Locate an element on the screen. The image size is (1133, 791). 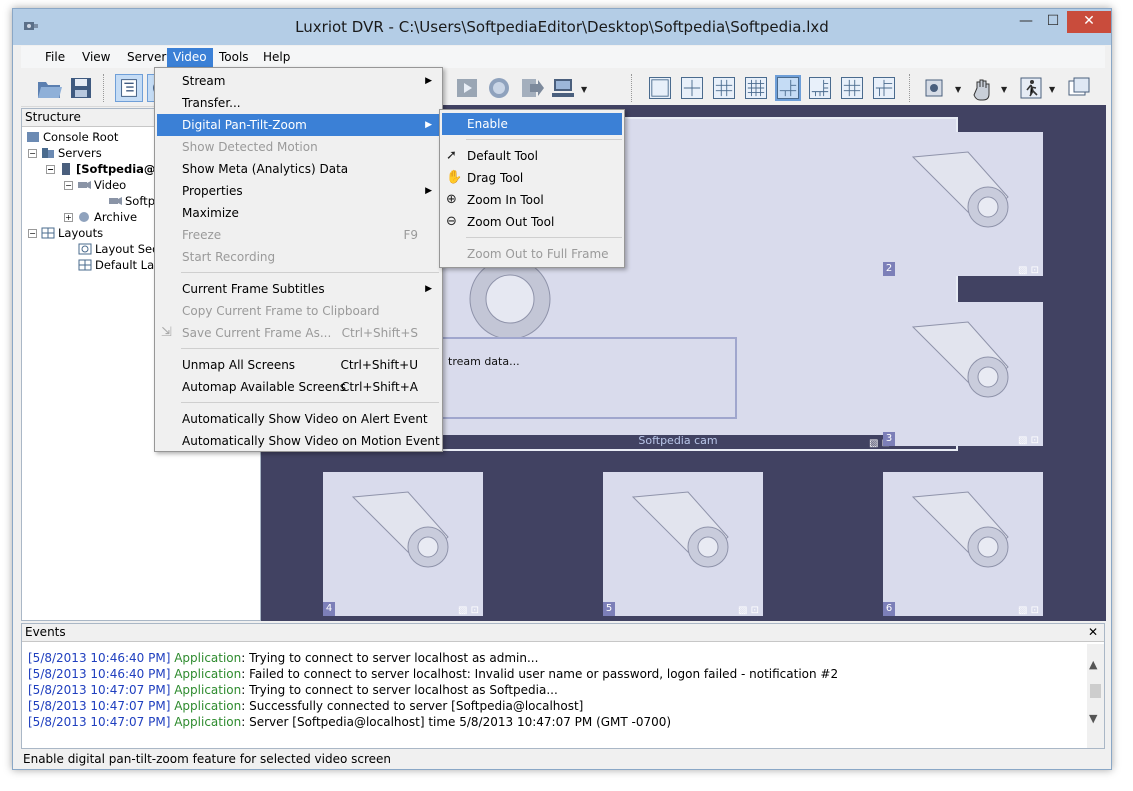
menu-item-current-frame-subtitles: Current Frame Subtitles ▶ is located at coordinates (298, 289).